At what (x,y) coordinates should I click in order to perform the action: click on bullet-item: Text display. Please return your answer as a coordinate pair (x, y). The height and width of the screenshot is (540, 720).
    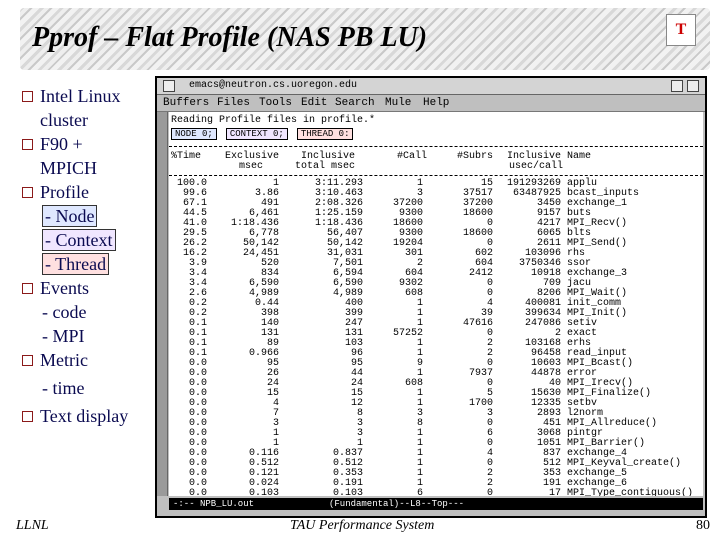
    Looking at the image, I should click on (90, 416).